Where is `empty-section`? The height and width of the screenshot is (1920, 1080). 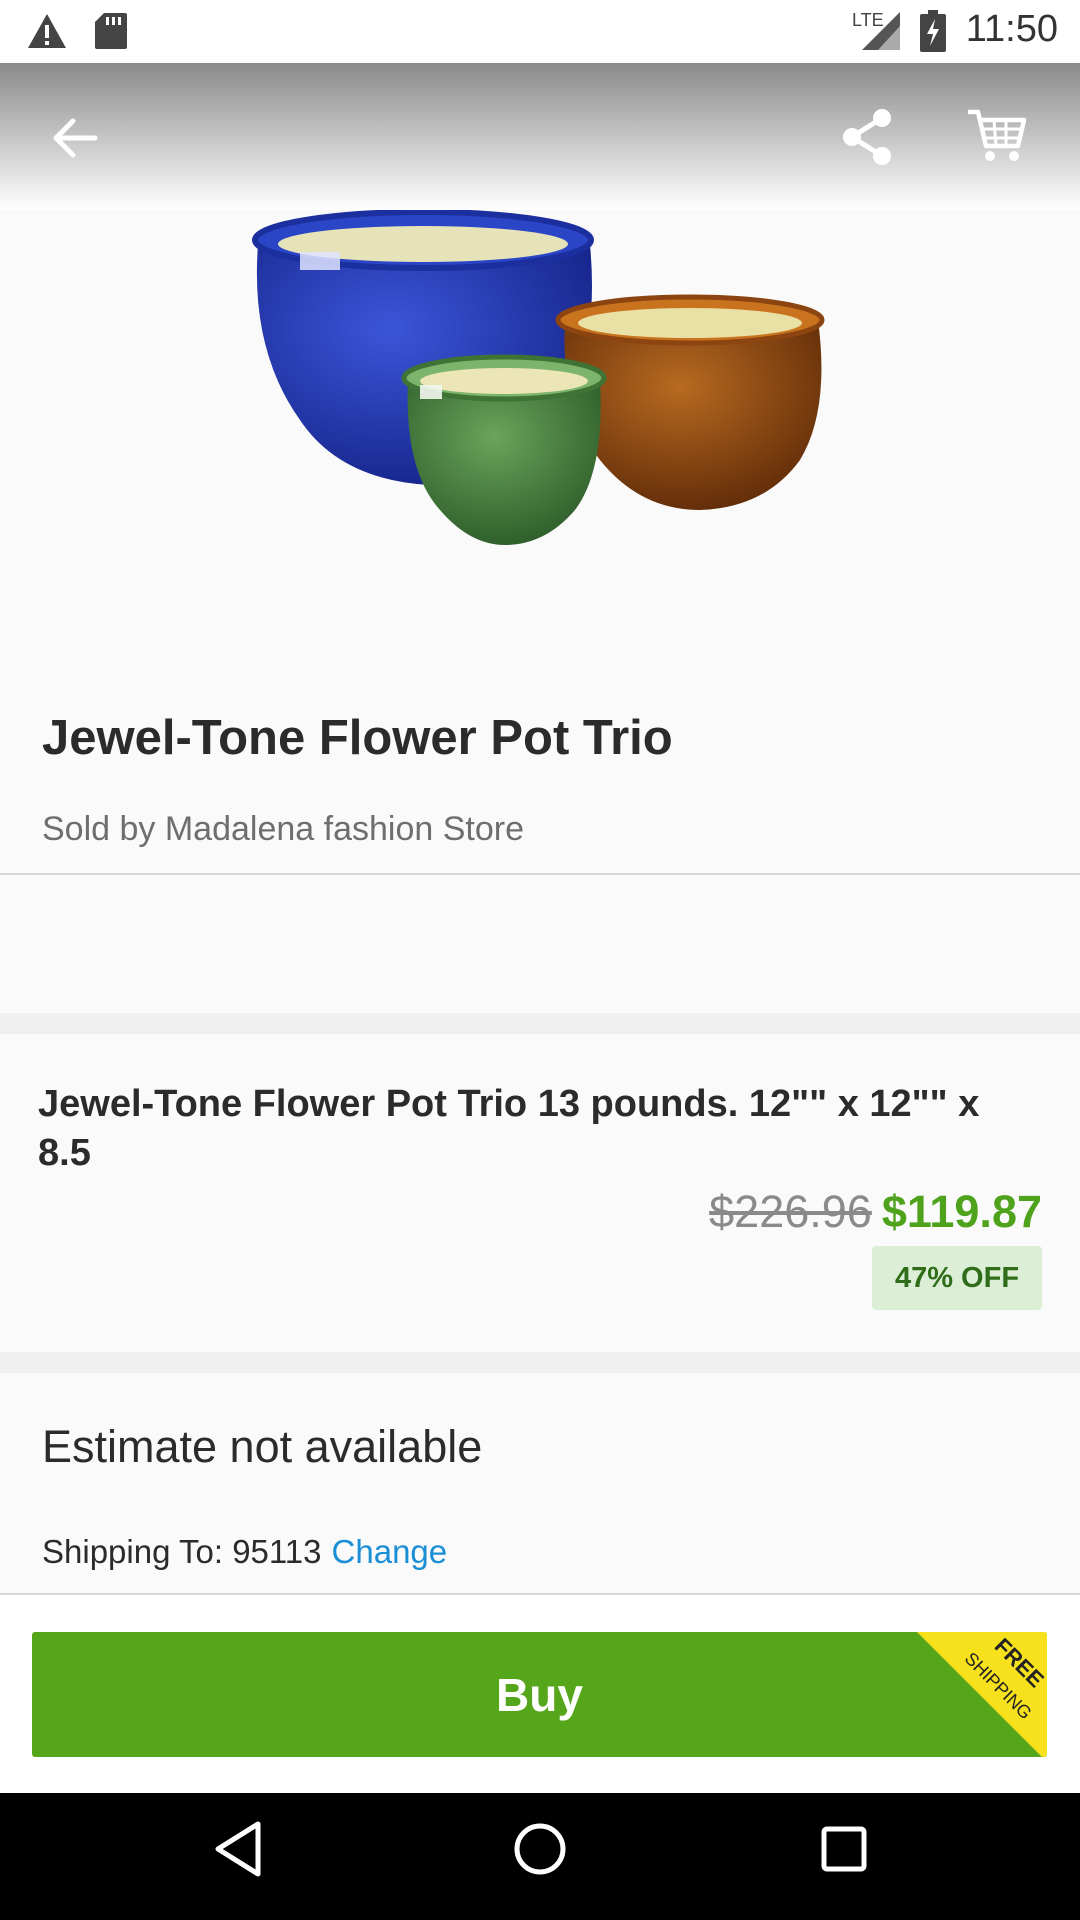
empty-section is located at coordinates (540, 944).